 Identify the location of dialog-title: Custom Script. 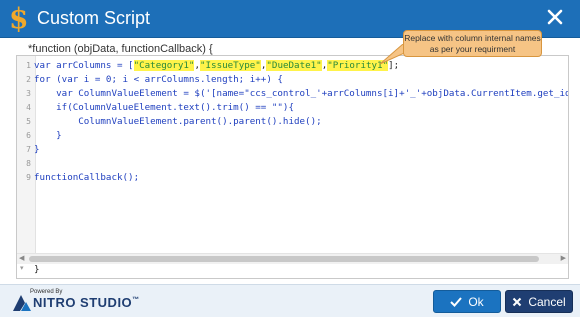
(94, 18).